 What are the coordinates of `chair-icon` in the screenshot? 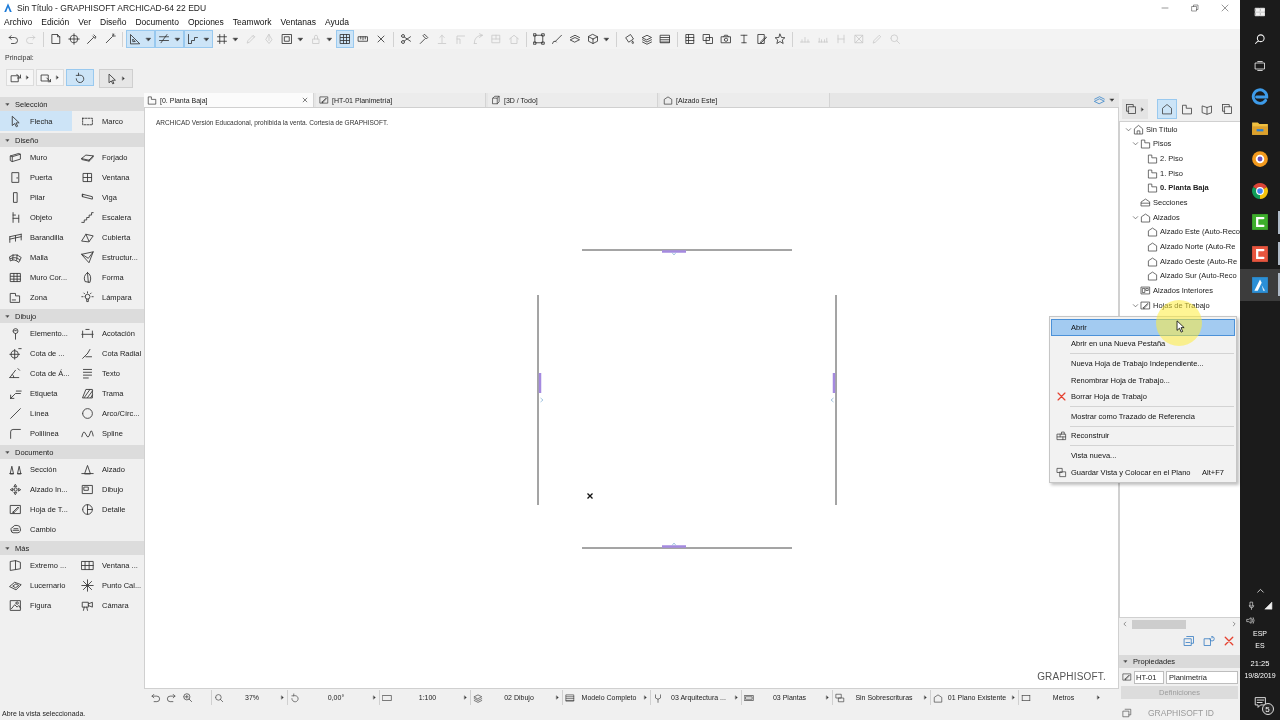 It's located at (15, 217).